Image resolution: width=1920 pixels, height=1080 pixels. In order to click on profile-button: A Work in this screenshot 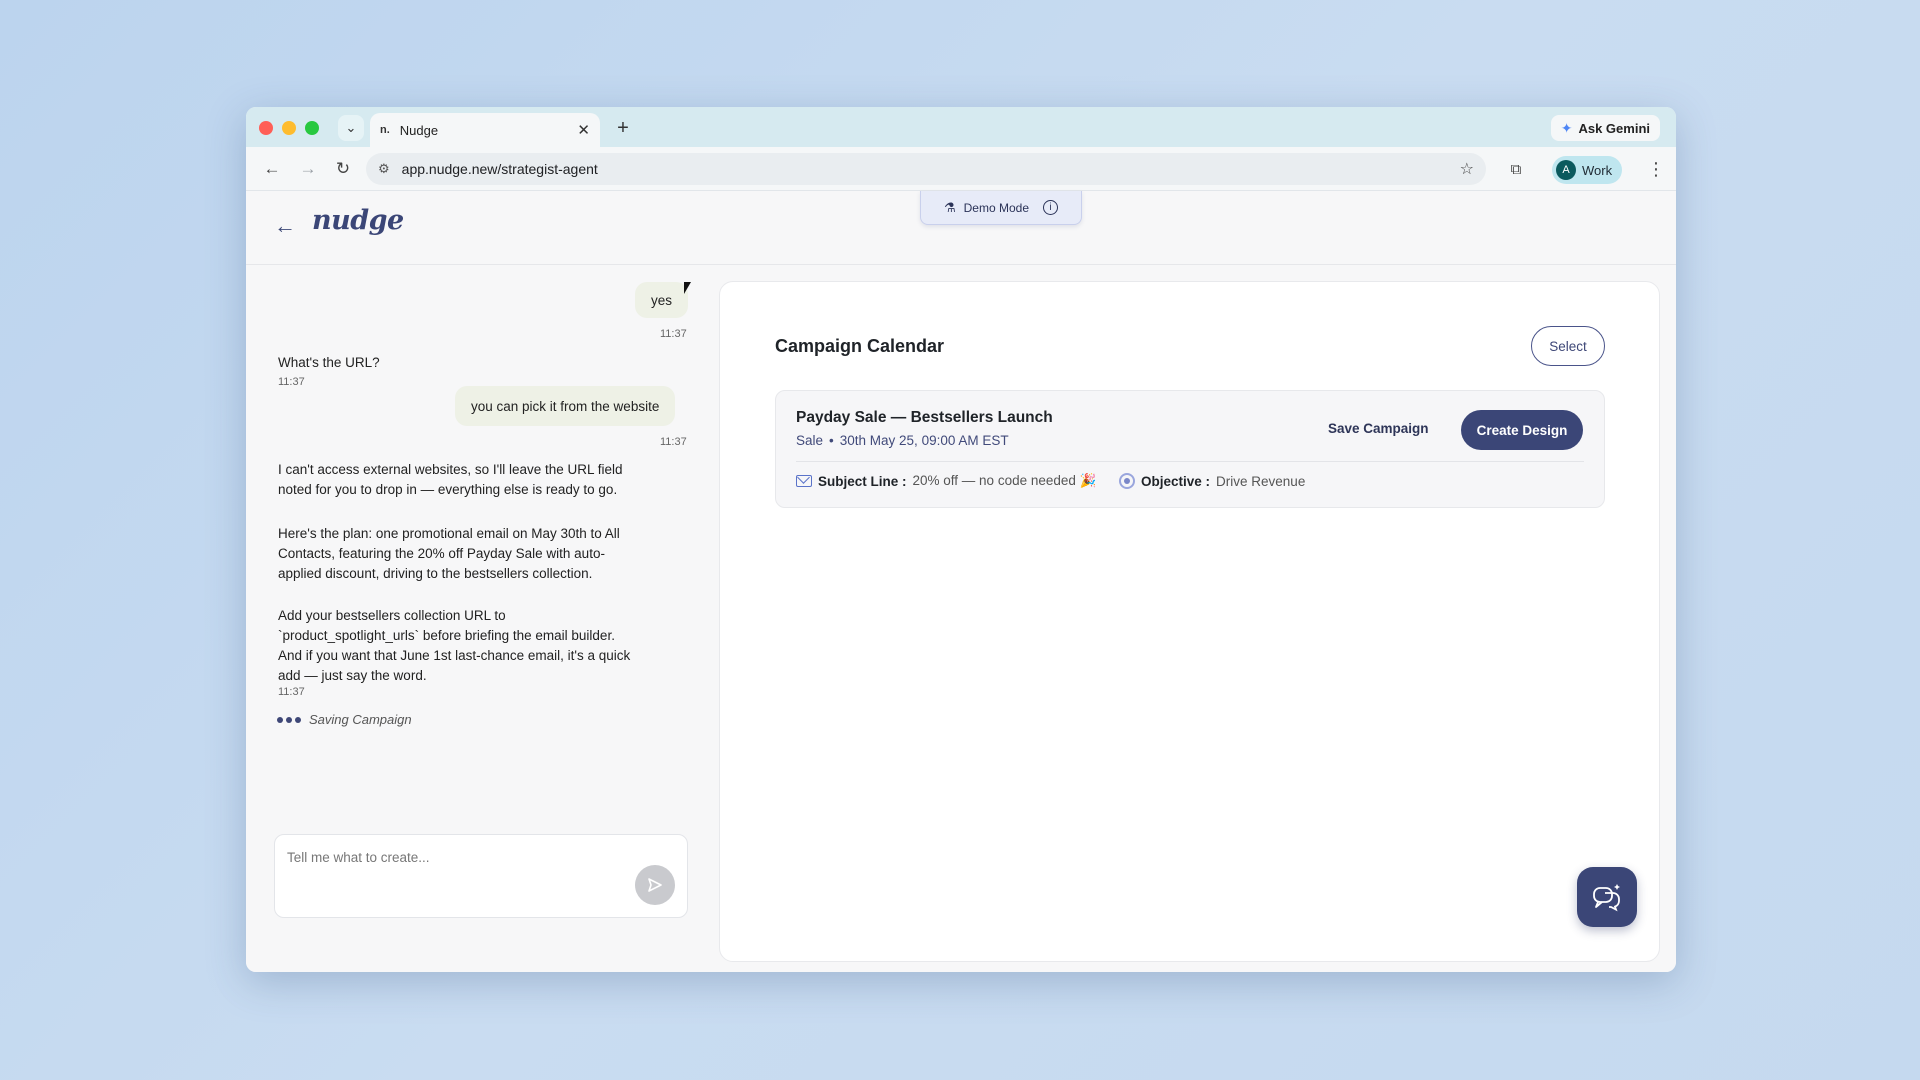, I will do `click(1587, 170)`.